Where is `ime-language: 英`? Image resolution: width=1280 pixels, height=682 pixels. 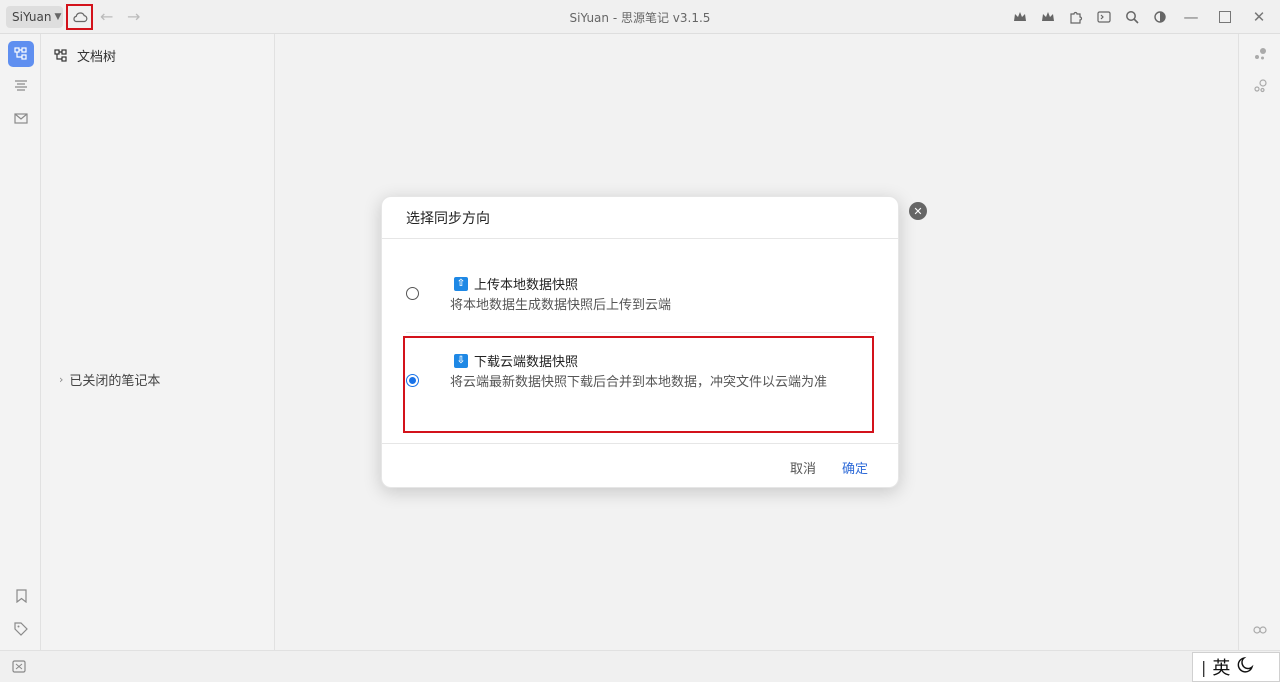
ime-language: 英 is located at coordinates (1221, 668).